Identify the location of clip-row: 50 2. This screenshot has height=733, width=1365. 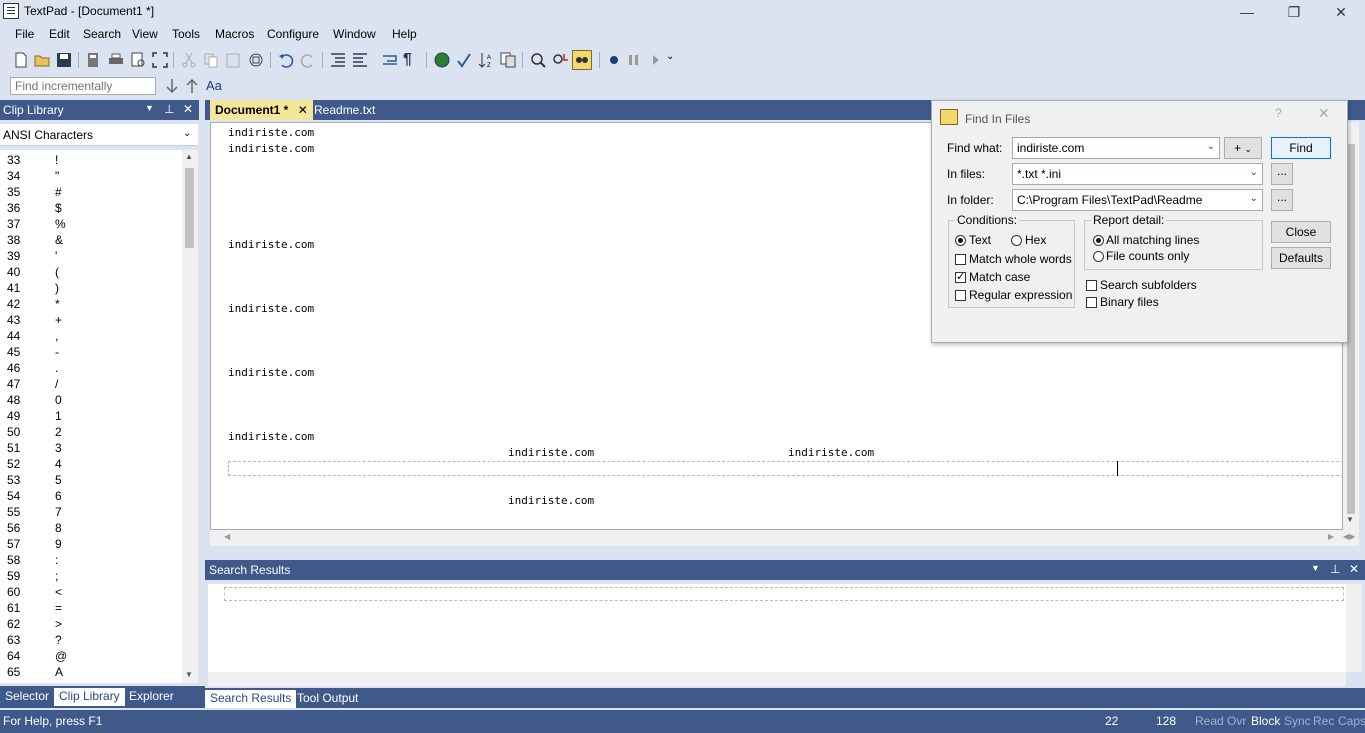
(91, 432).